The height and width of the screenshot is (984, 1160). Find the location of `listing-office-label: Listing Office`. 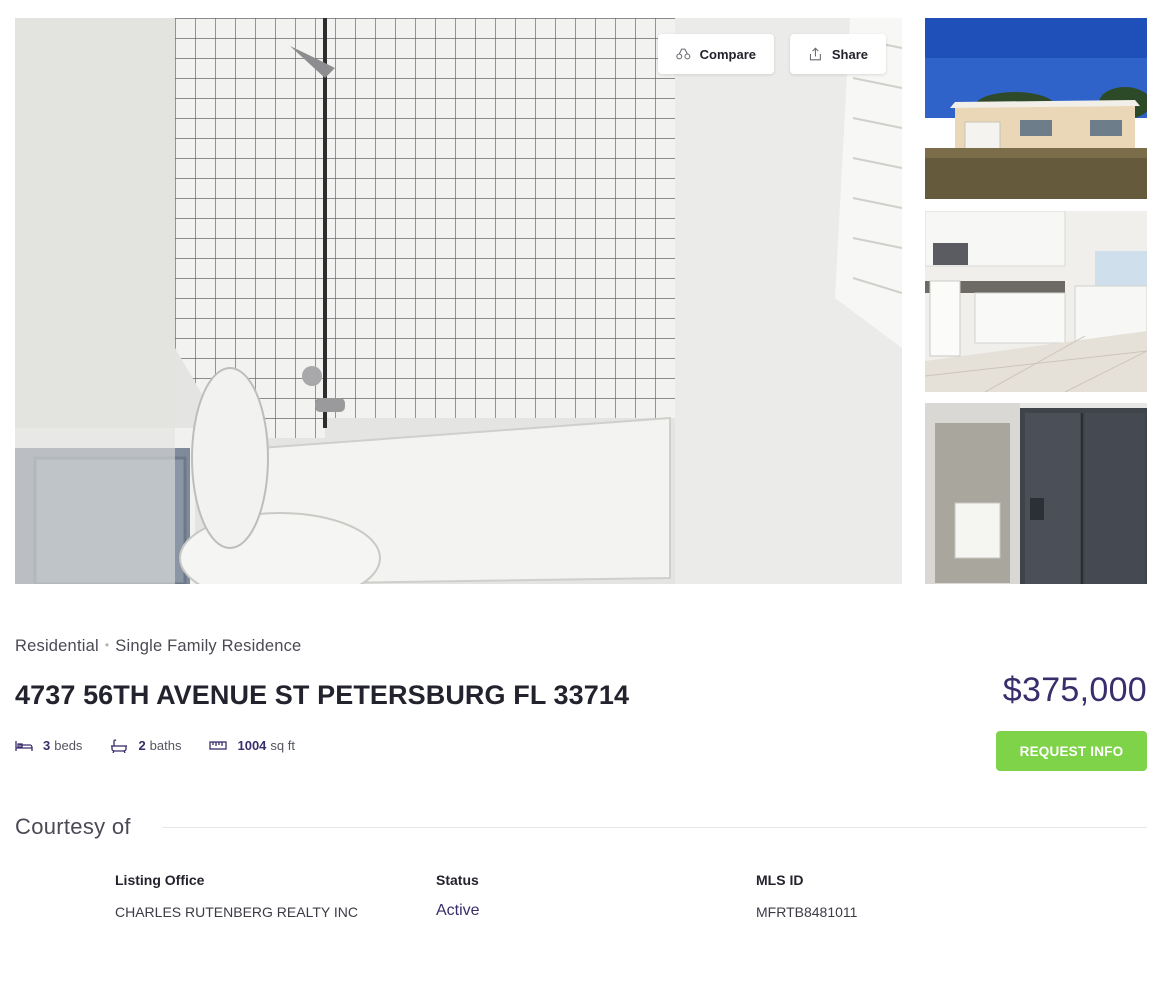

listing-office-label: Listing Office is located at coordinates (160, 880).